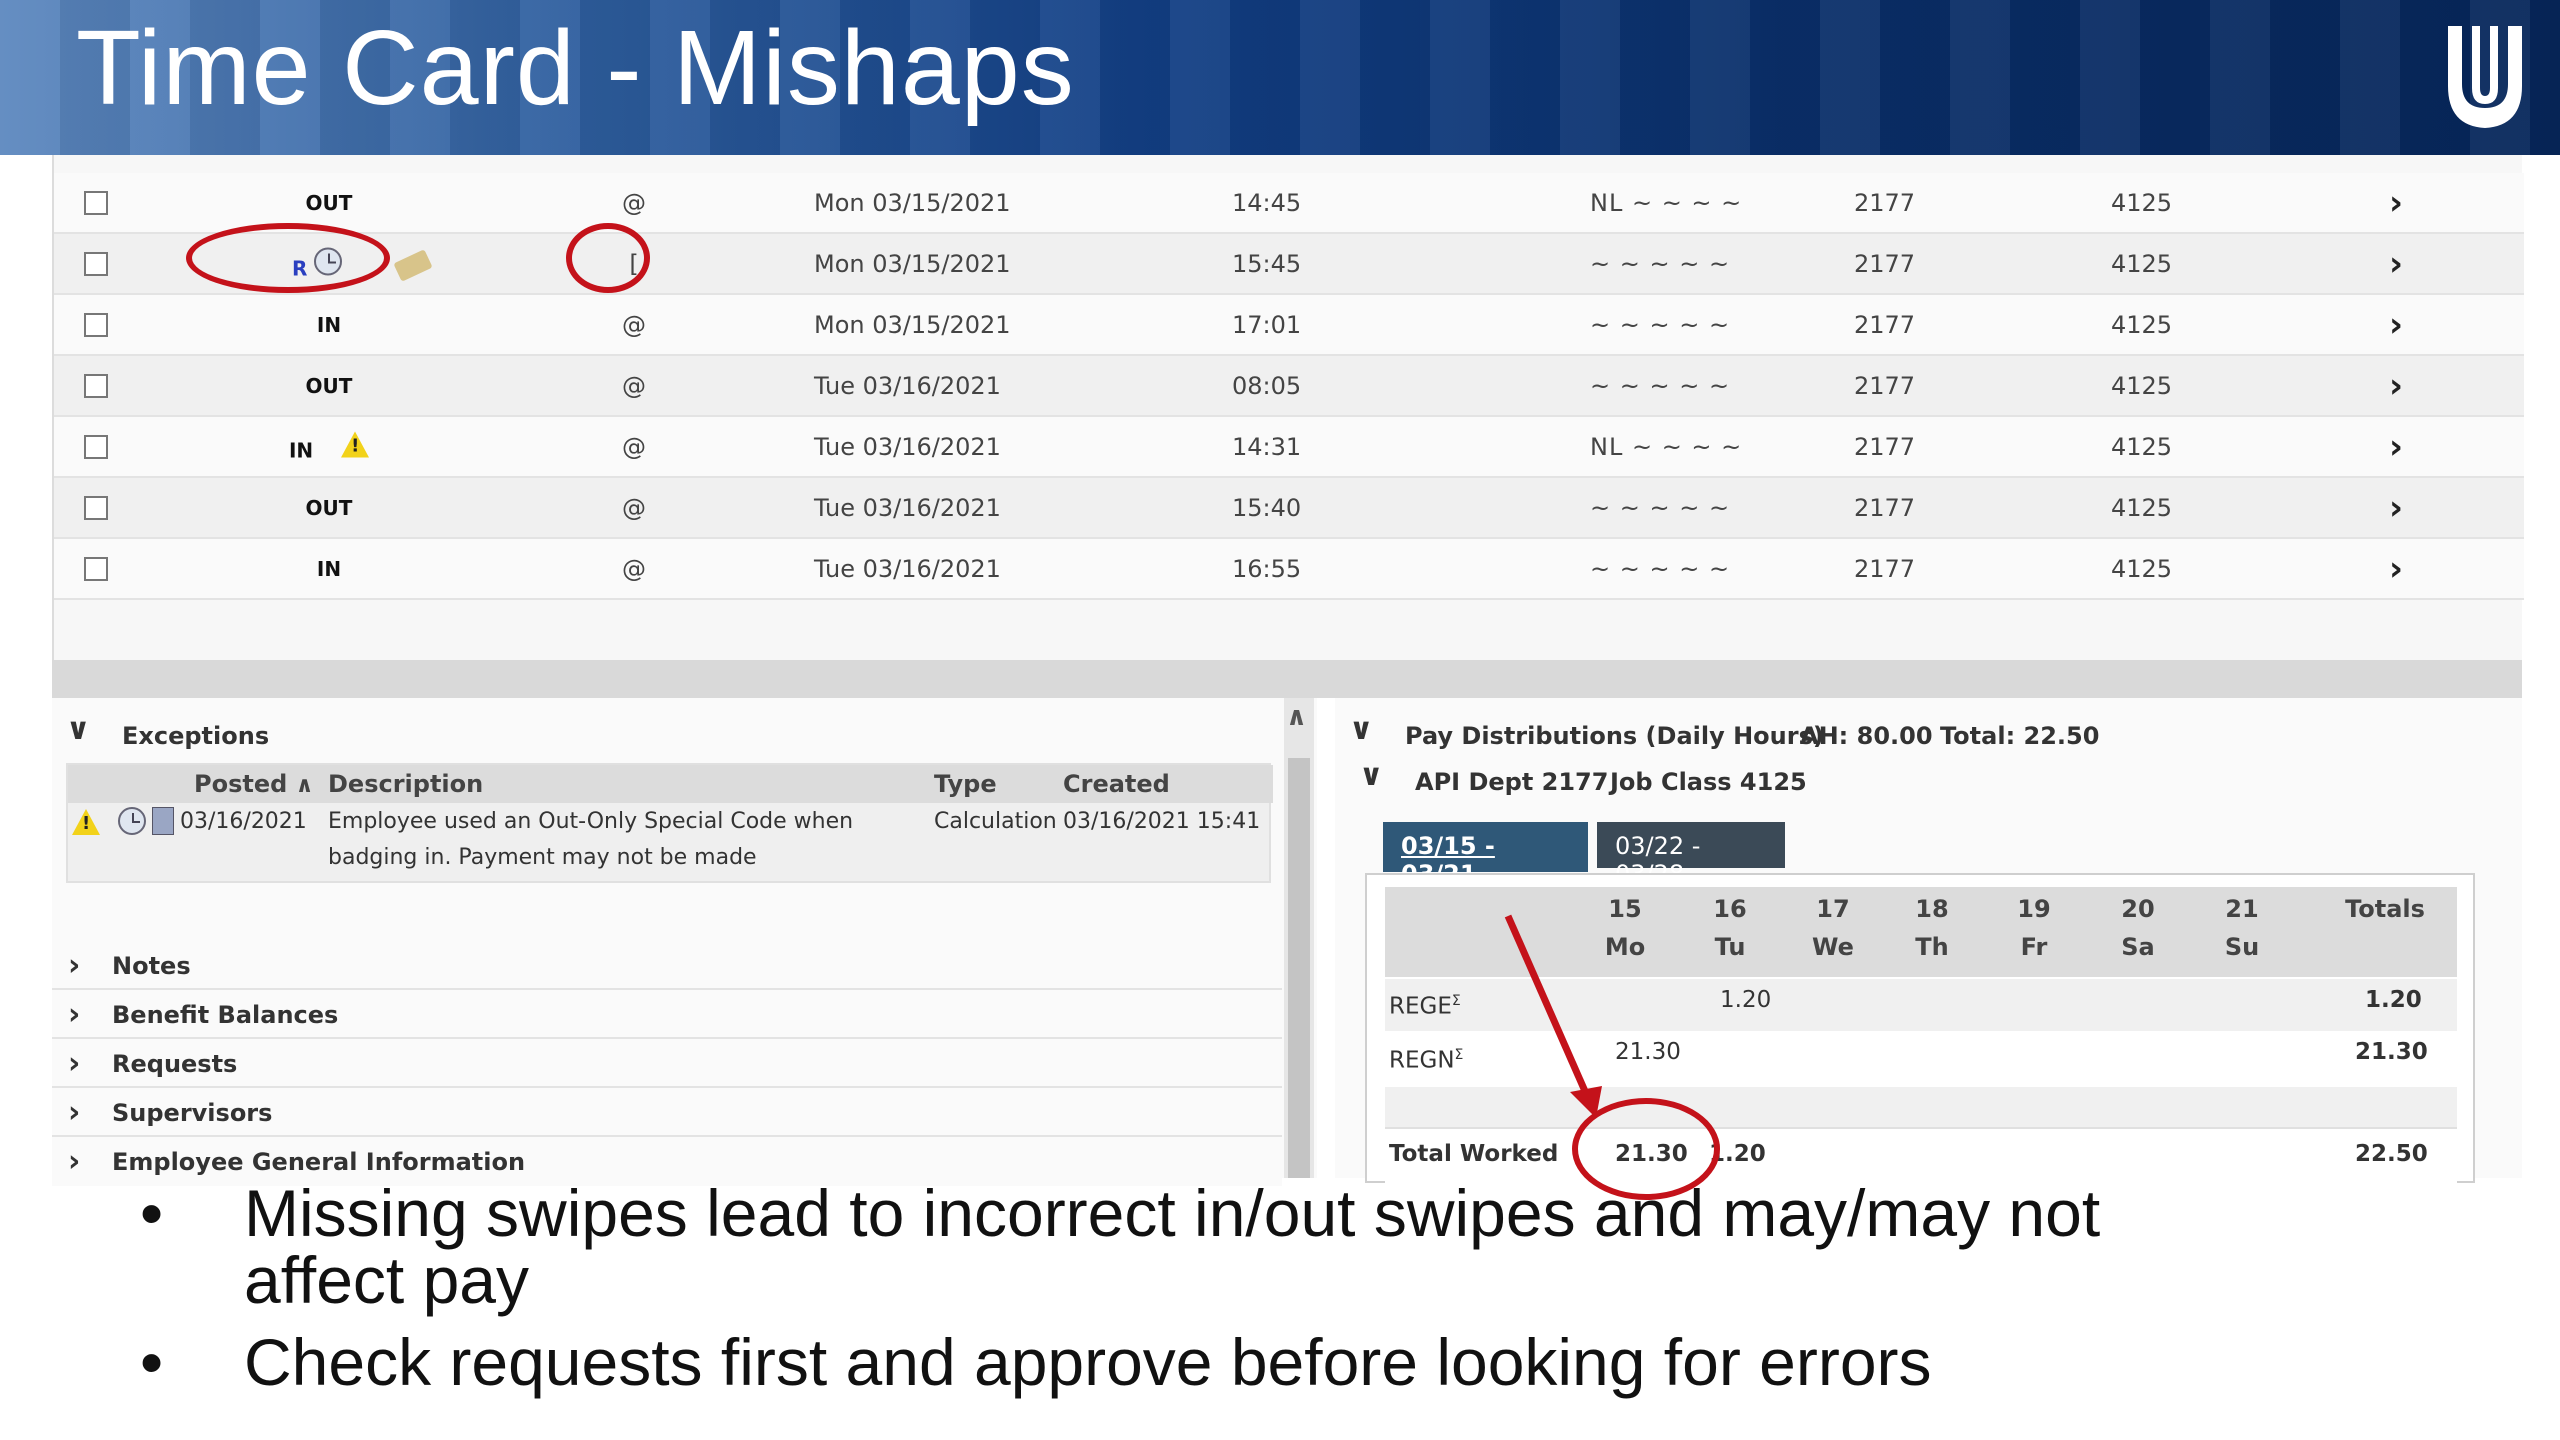  Describe the element at coordinates (1267, 324) in the screenshot. I see `punch-time: 17:01` at that location.